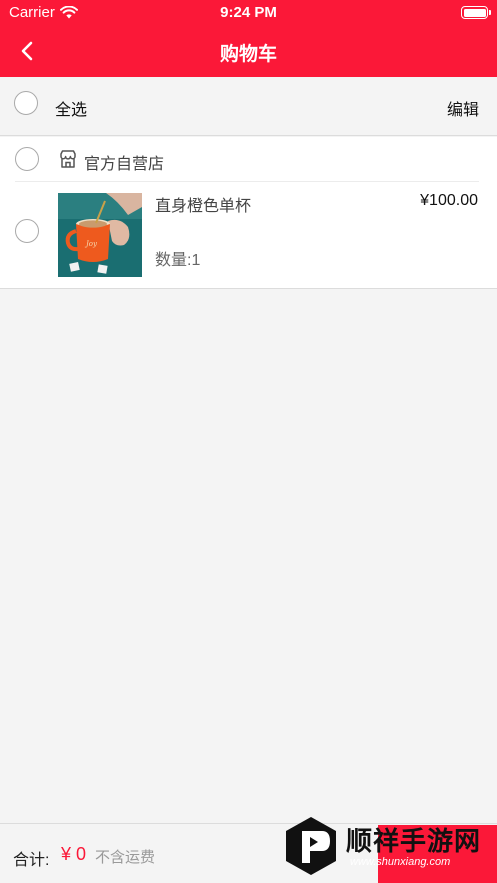 Image resolution: width=497 pixels, height=883 pixels. I want to click on shop-name: 官方自营店, so click(124, 162).